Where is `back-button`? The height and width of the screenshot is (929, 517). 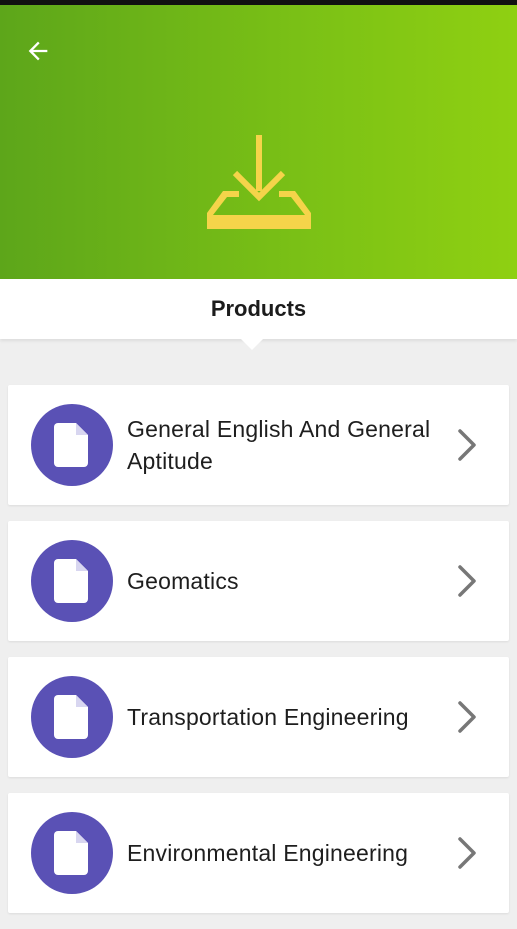
back-button is located at coordinates (38, 51).